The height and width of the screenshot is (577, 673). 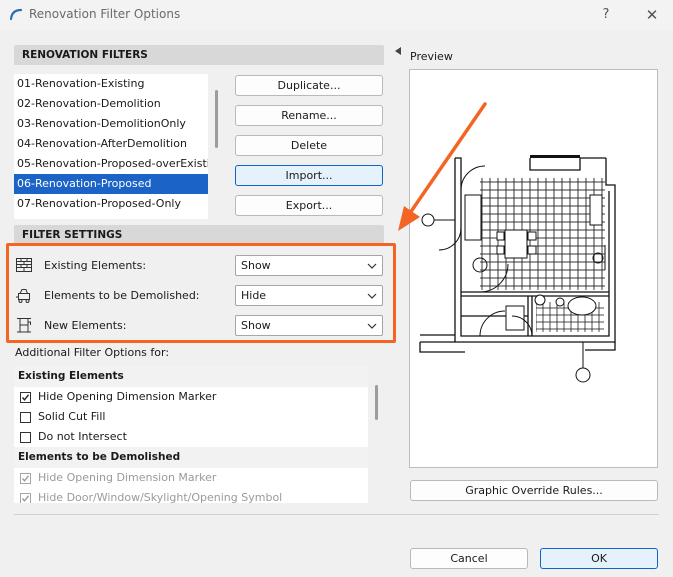 I want to click on additional-options-title: Additional Filter Options for:, so click(x=92, y=352).